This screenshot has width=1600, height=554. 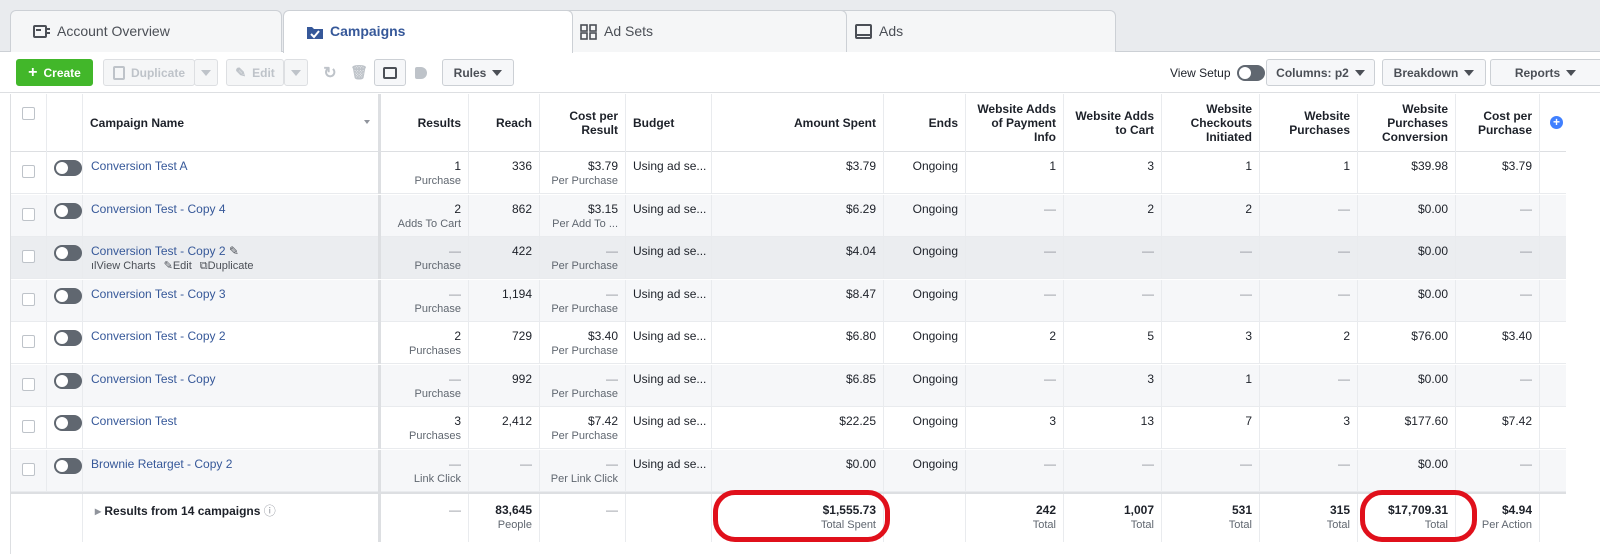 I want to click on header-cost-per-result: Cost per Result, so click(x=583, y=123).